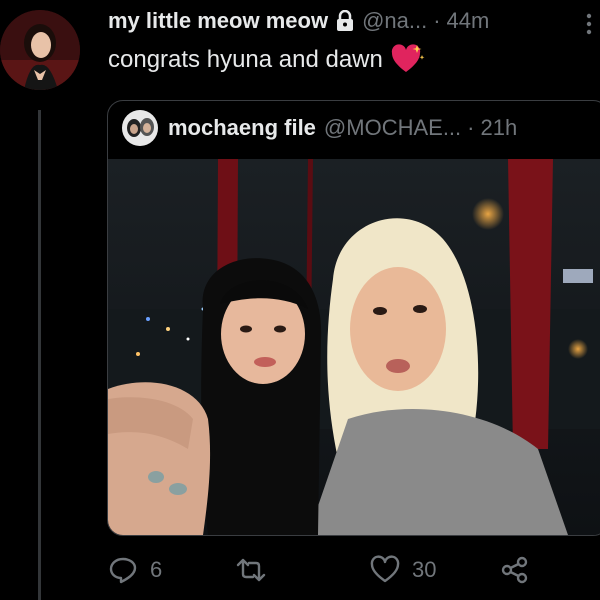 Image resolution: width=600 pixels, height=600 pixels. Describe the element at coordinates (140, 128) in the screenshot. I see `quote-avatar` at that location.